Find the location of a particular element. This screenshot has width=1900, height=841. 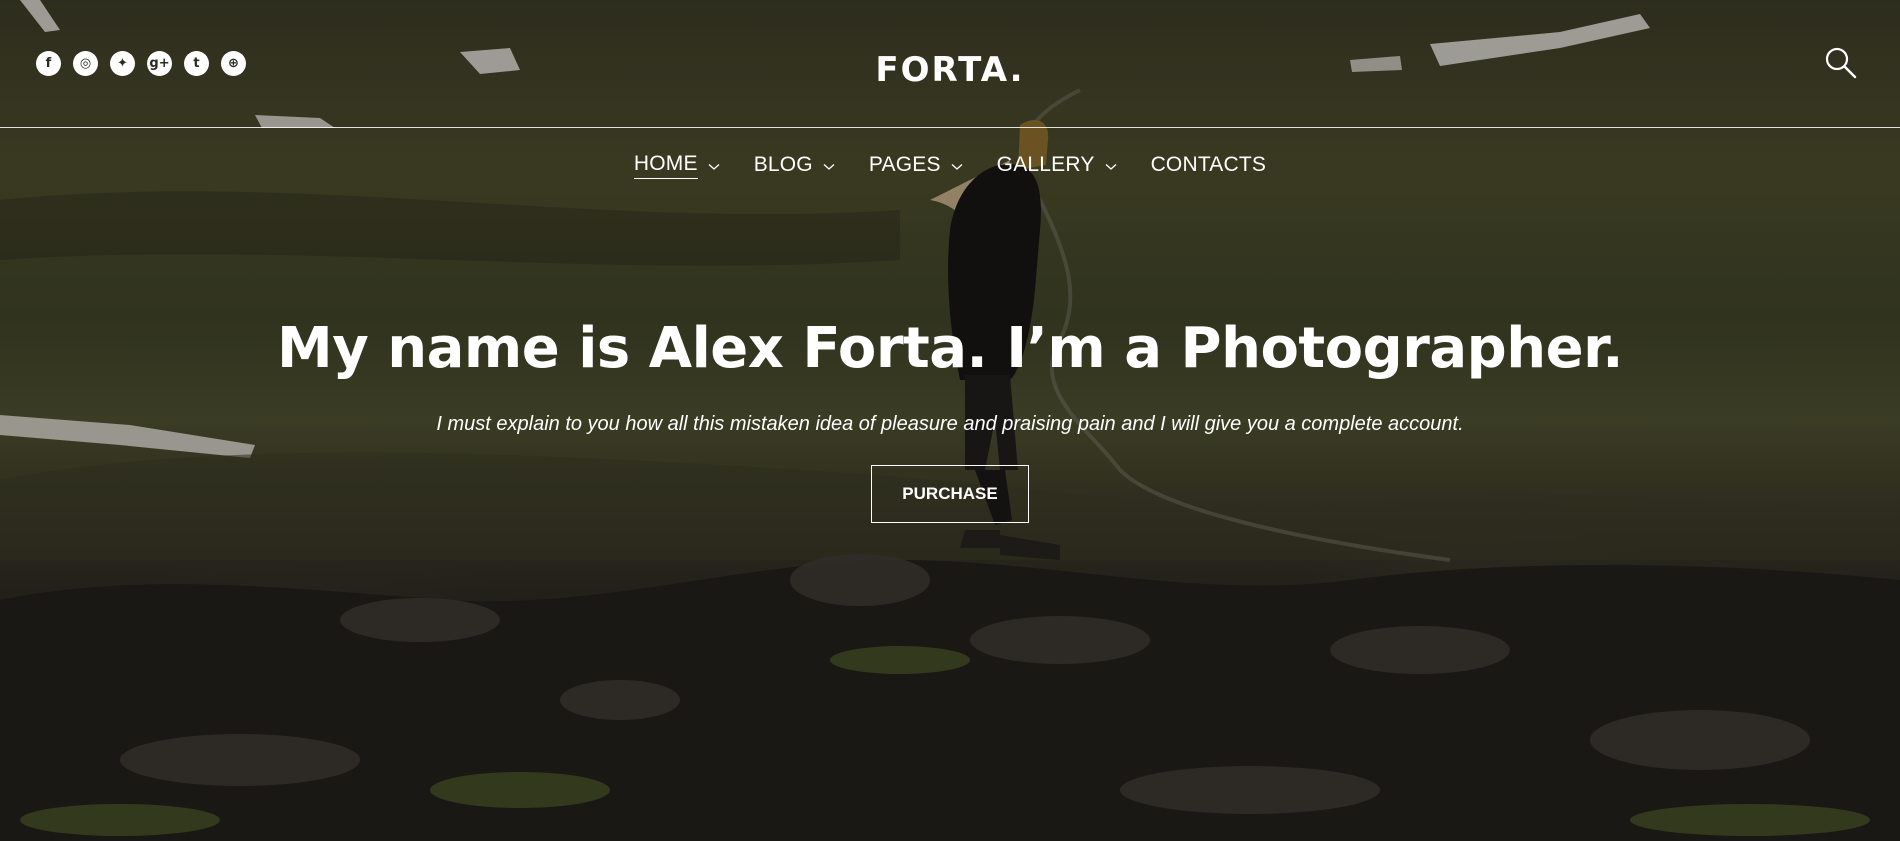

site-logo: FORTA. is located at coordinates (950, 70).